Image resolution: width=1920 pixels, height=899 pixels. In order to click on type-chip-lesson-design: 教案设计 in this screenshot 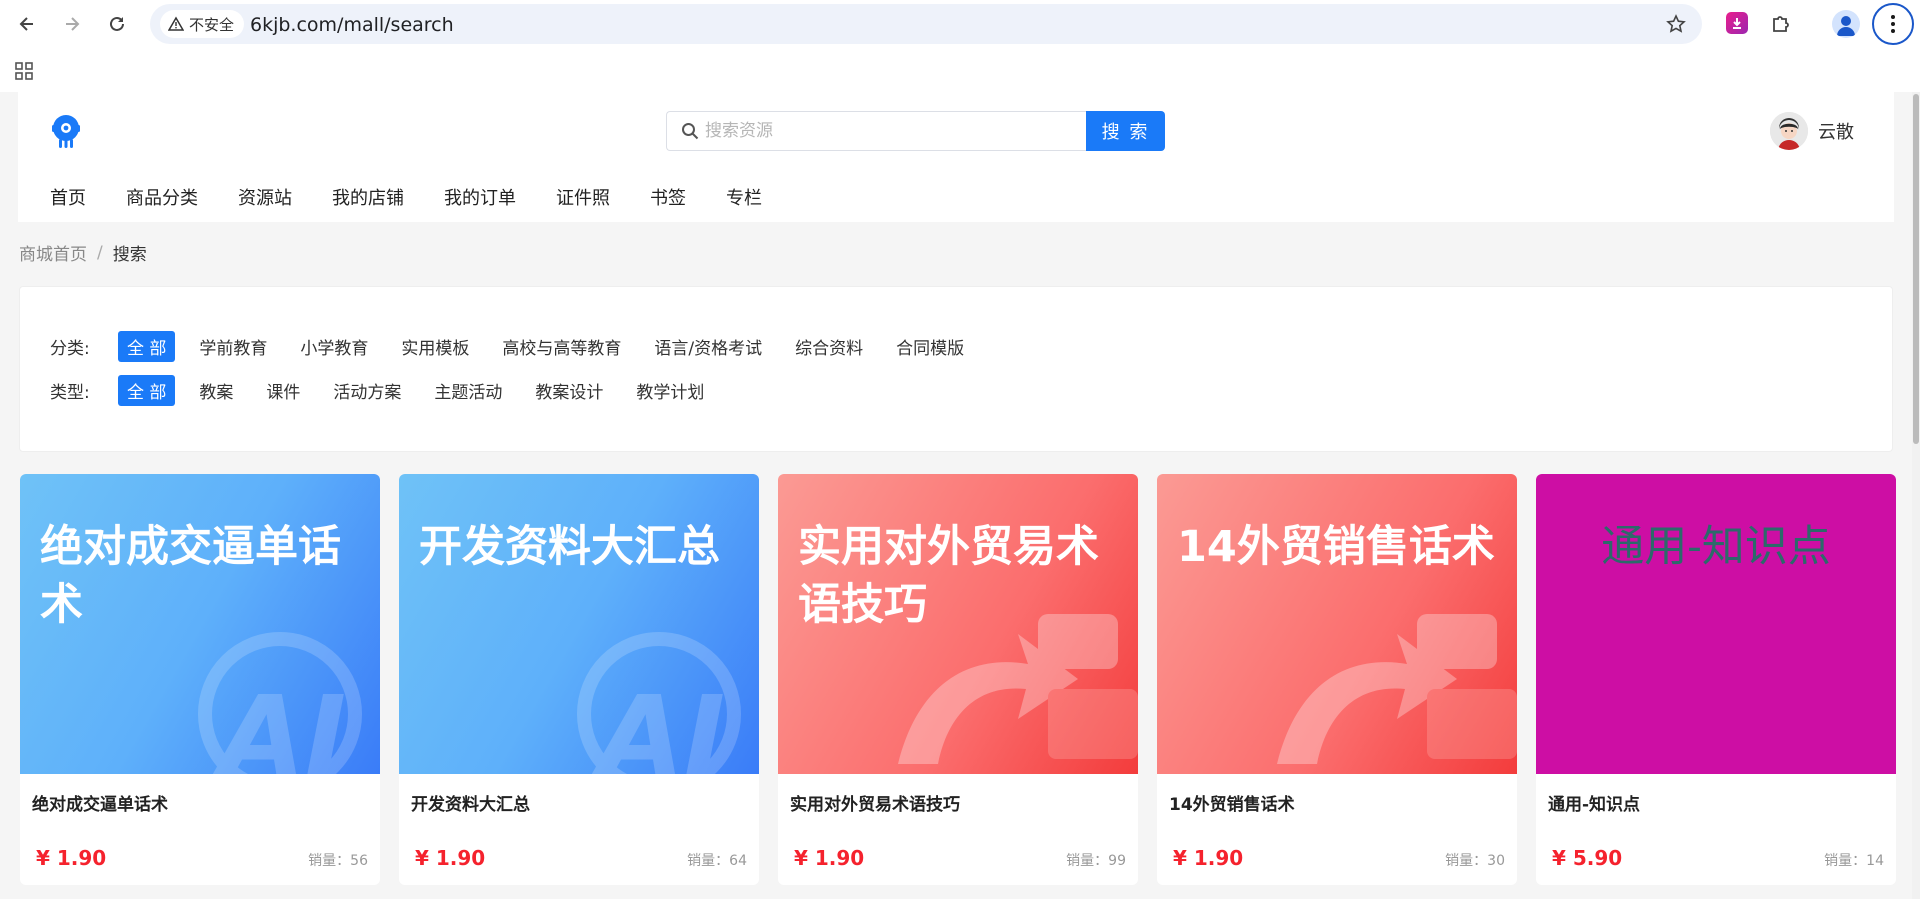, I will do `click(569, 390)`.